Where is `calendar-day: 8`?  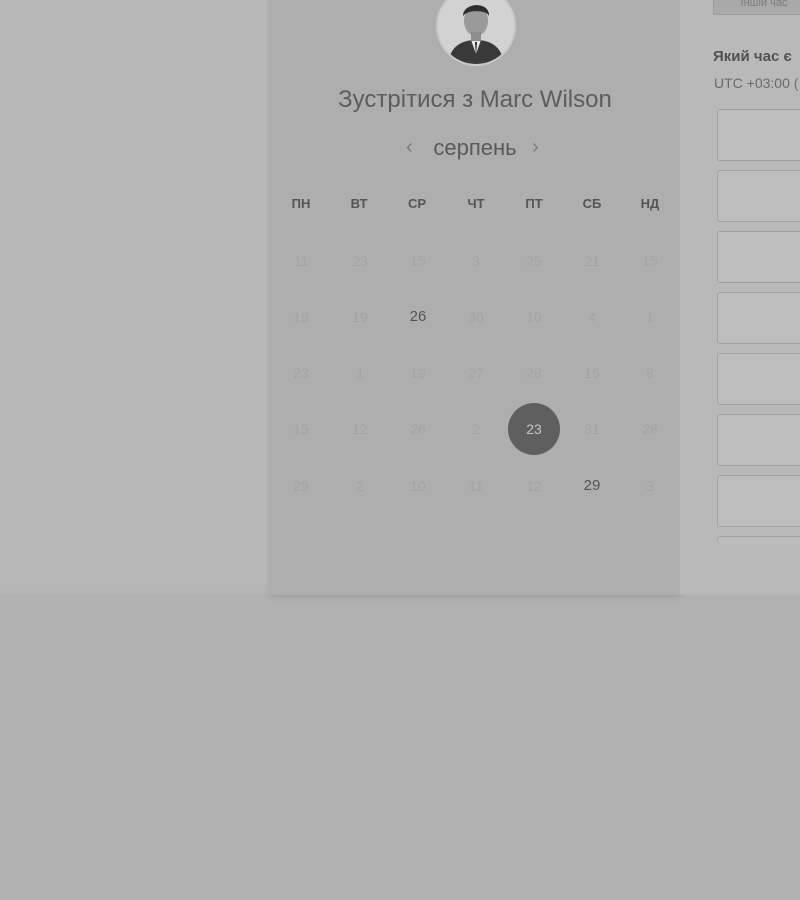 calendar-day: 8 is located at coordinates (650, 373).